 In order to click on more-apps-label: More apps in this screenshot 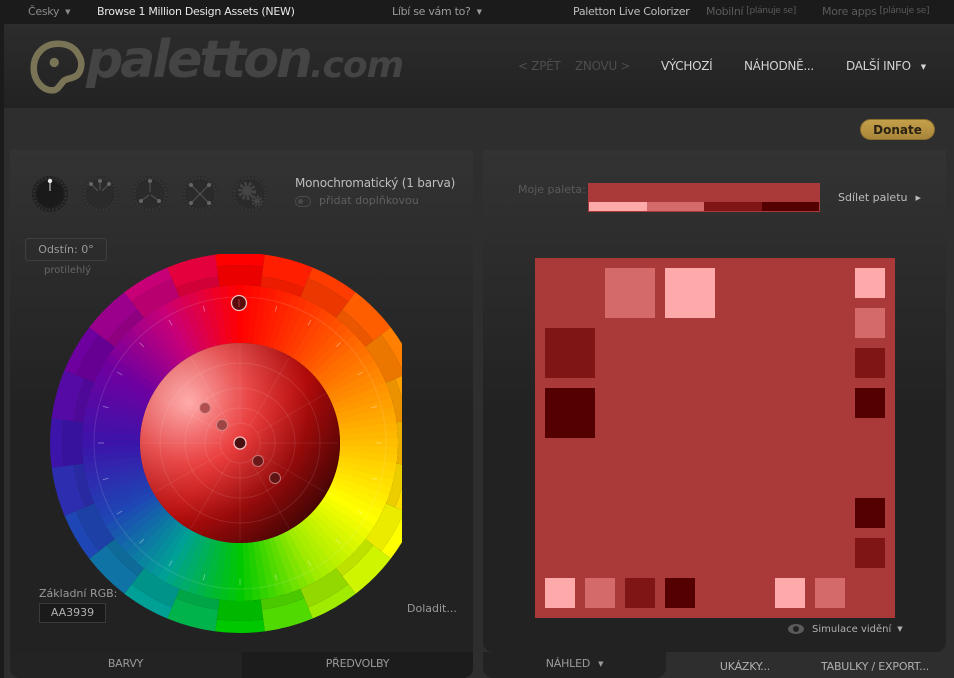, I will do `click(849, 11)`.